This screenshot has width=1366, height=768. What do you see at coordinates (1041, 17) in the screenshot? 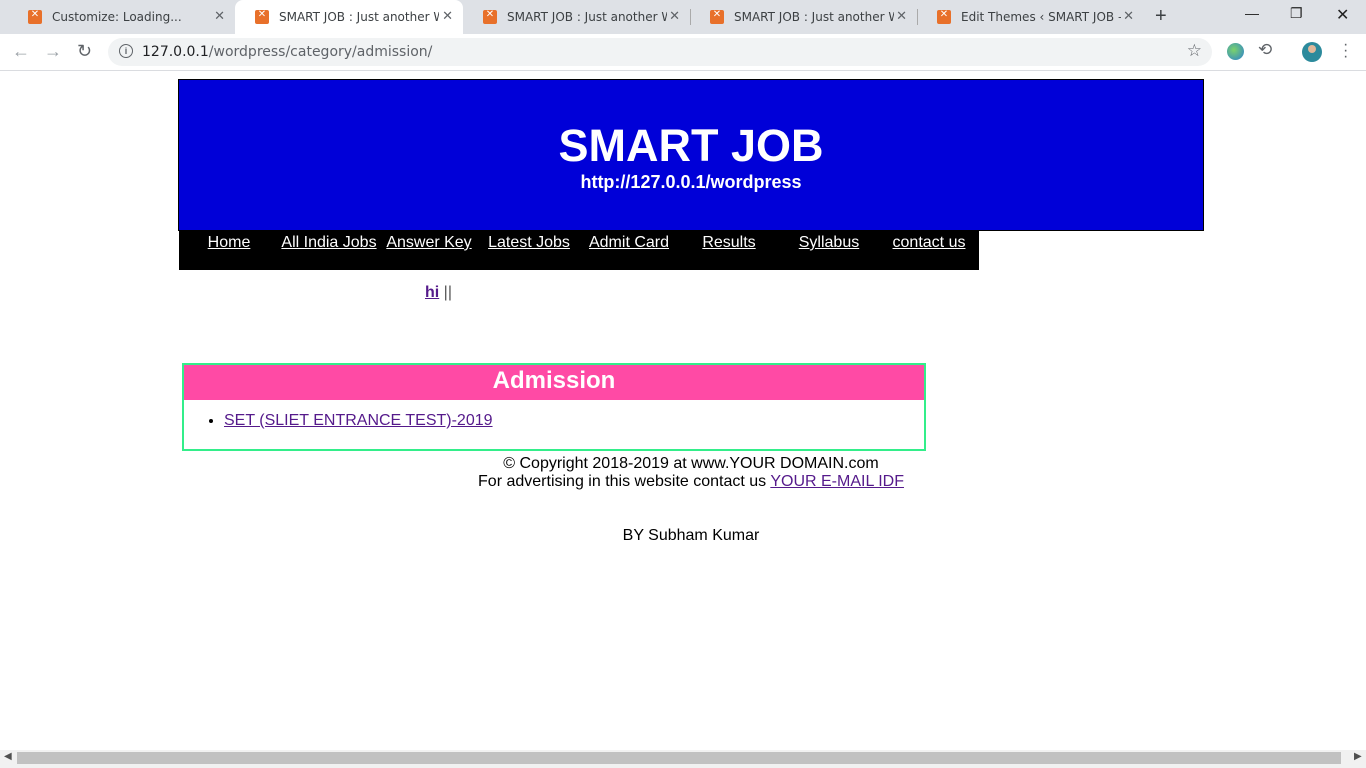
I see `tab-title: Edit Themes ‹ SMART JOB — WordPress` at bounding box center [1041, 17].